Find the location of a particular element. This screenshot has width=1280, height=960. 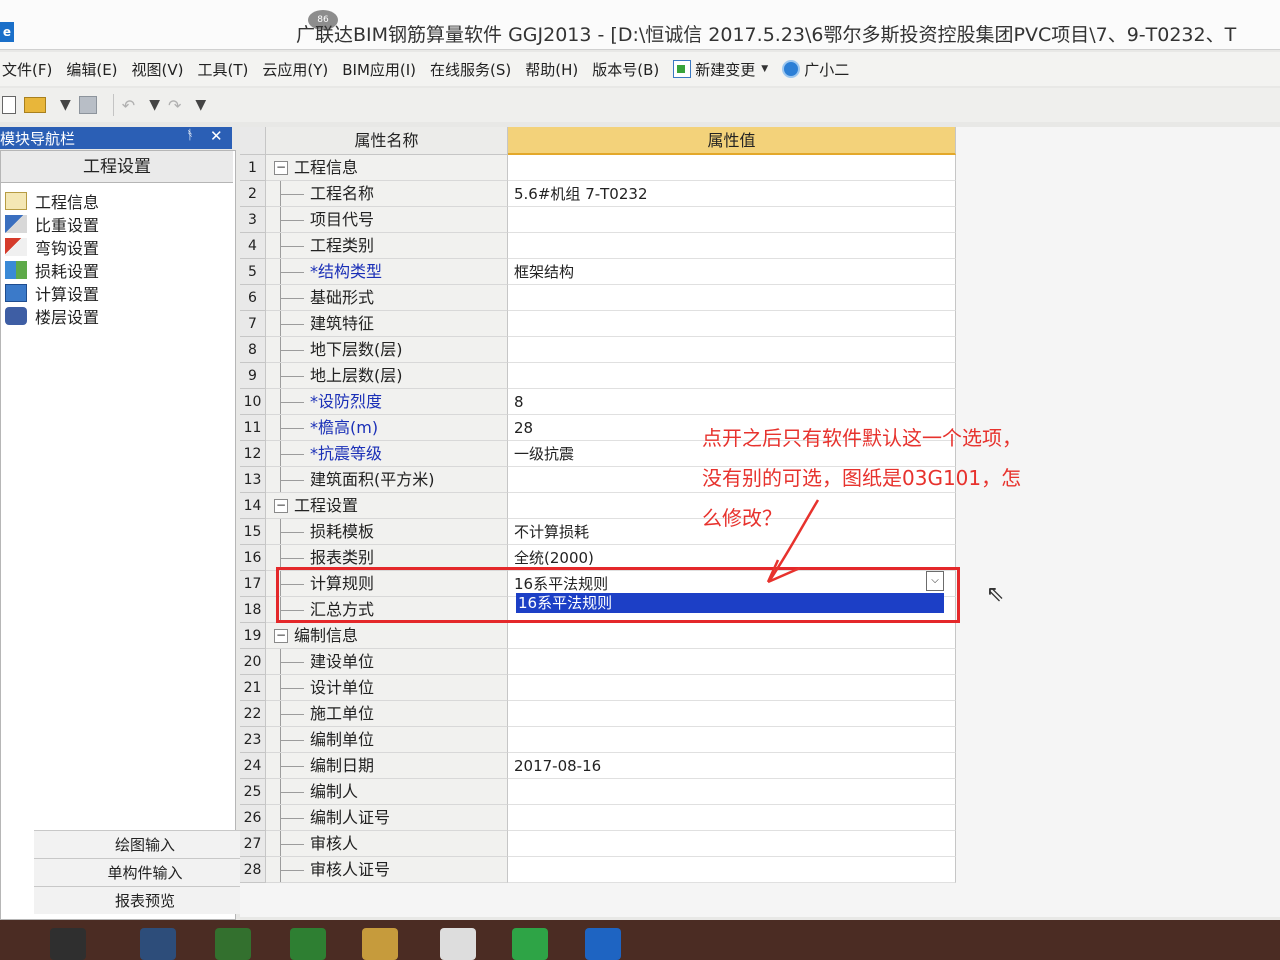

nav-item-hook: 弯钩设置 is located at coordinates (52, 246).